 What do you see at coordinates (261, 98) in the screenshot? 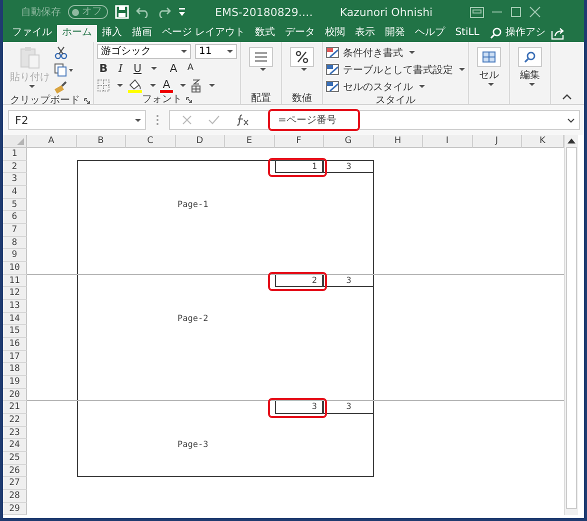
I see `group-label: 配置` at bounding box center [261, 98].